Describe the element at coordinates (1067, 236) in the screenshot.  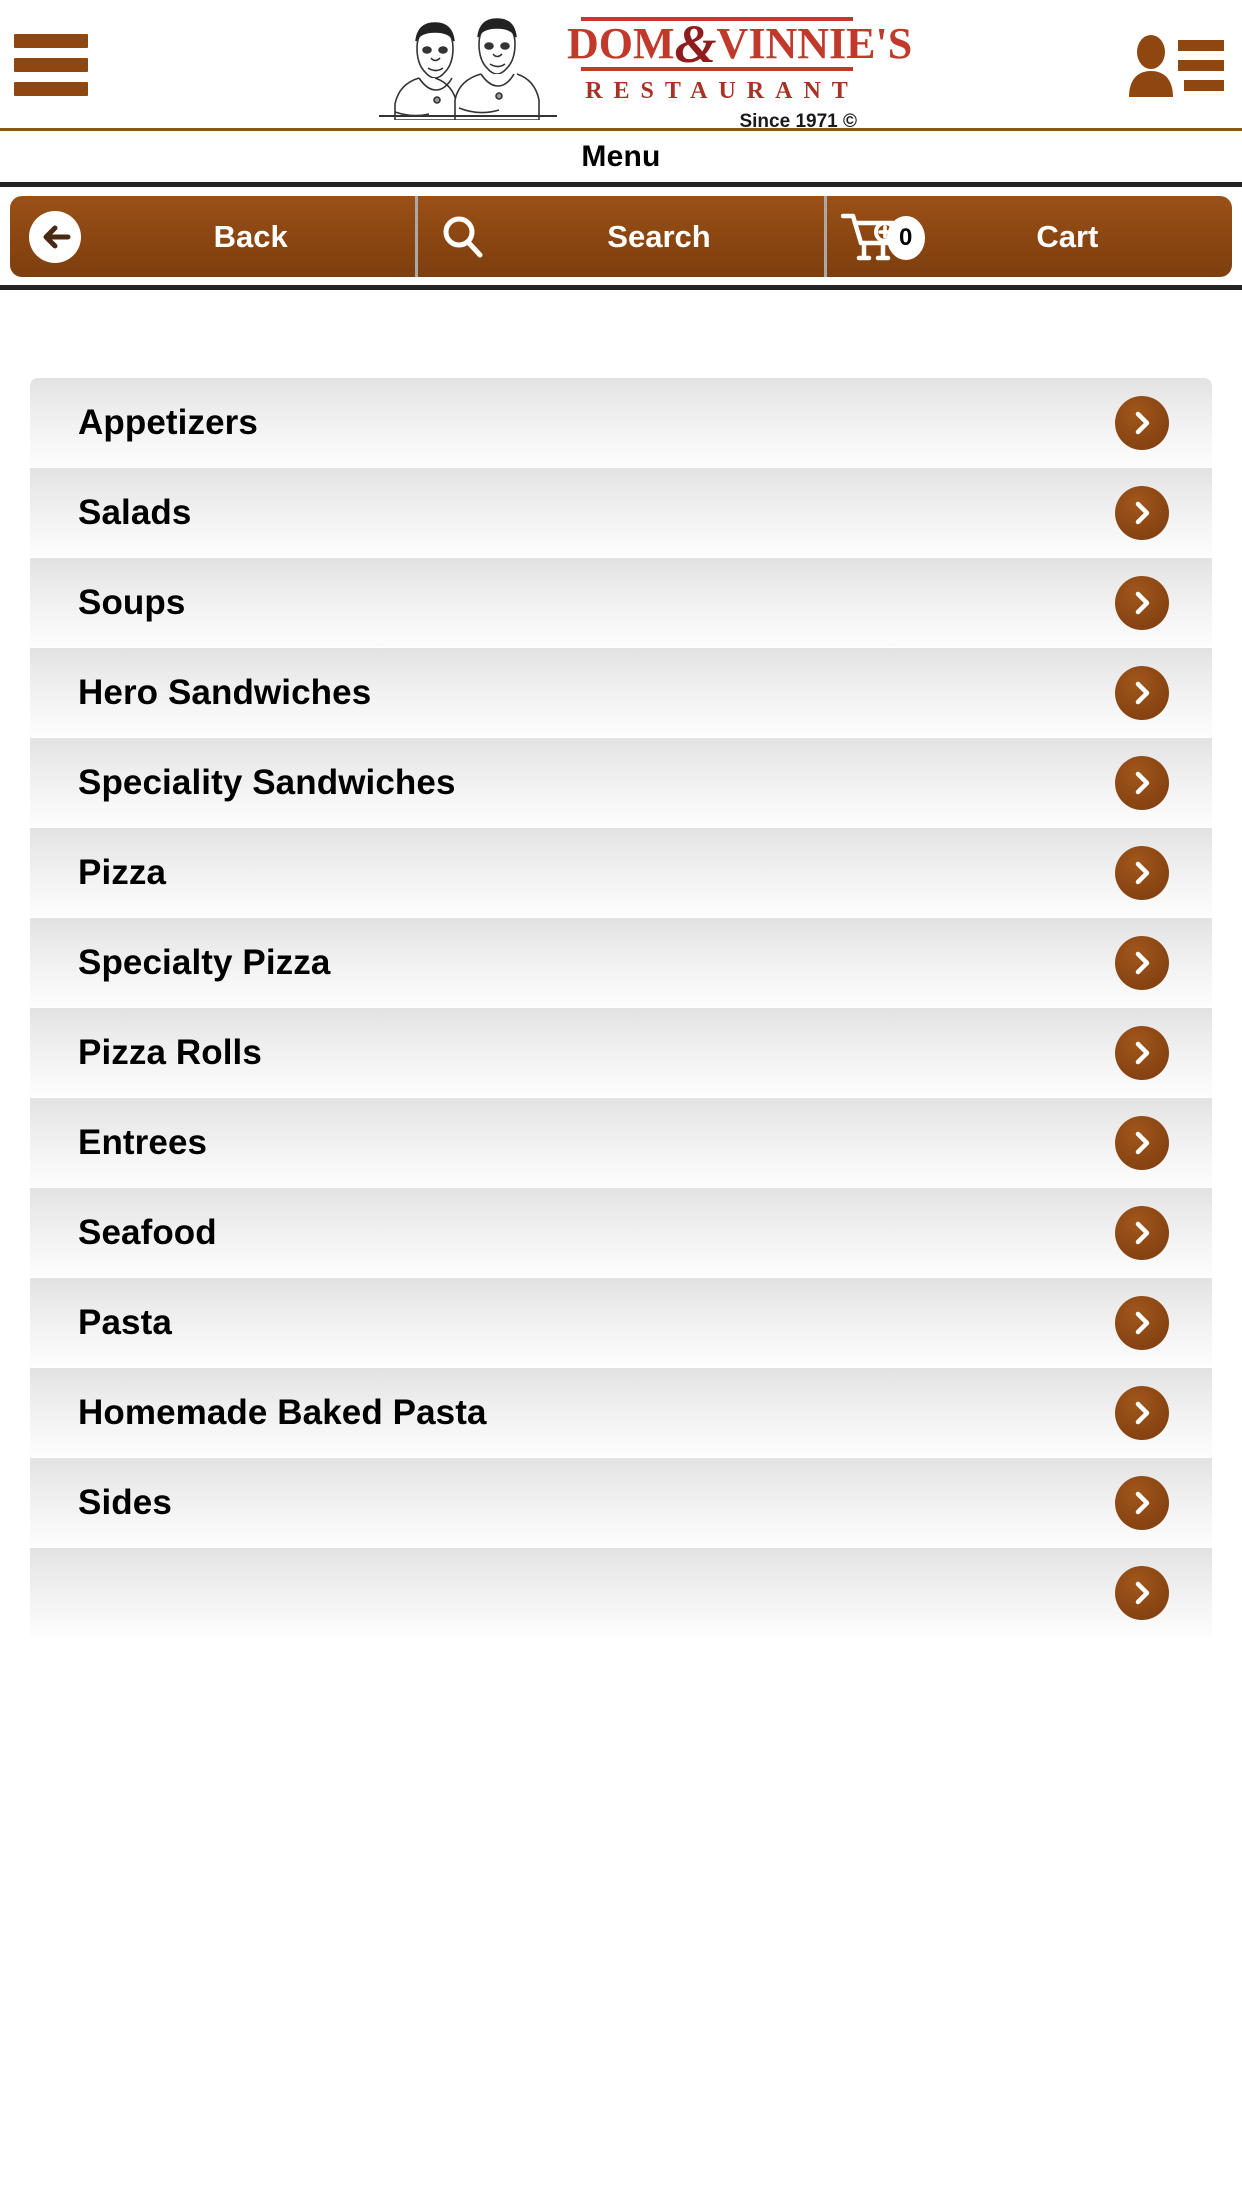
I see `cart-label: Cart` at that location.